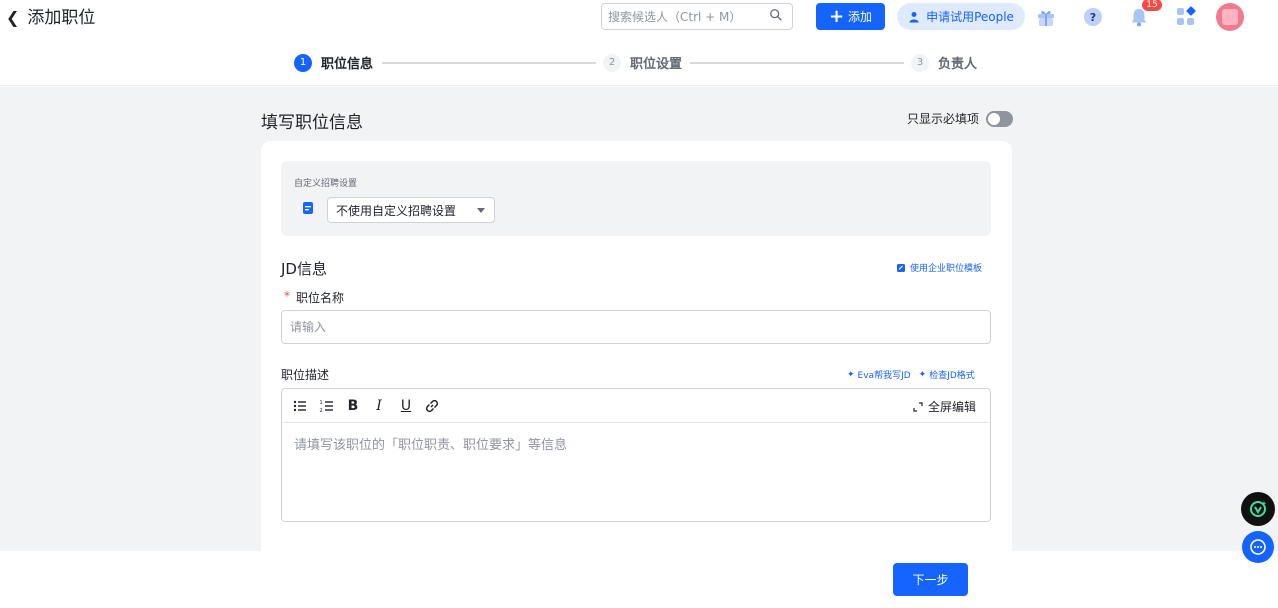 This screenshot has width=1278, height=608. I want to click on expand-icon, so click(918, 406).